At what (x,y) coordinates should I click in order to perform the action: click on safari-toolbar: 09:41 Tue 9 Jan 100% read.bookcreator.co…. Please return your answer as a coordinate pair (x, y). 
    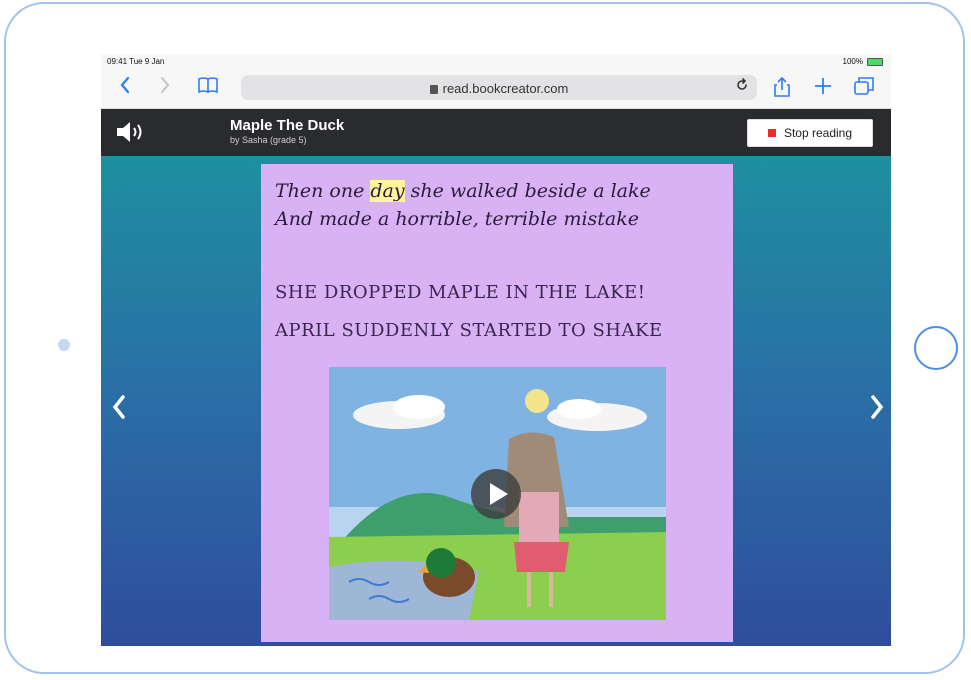
    Looking at the image, I should click on (496, 81).